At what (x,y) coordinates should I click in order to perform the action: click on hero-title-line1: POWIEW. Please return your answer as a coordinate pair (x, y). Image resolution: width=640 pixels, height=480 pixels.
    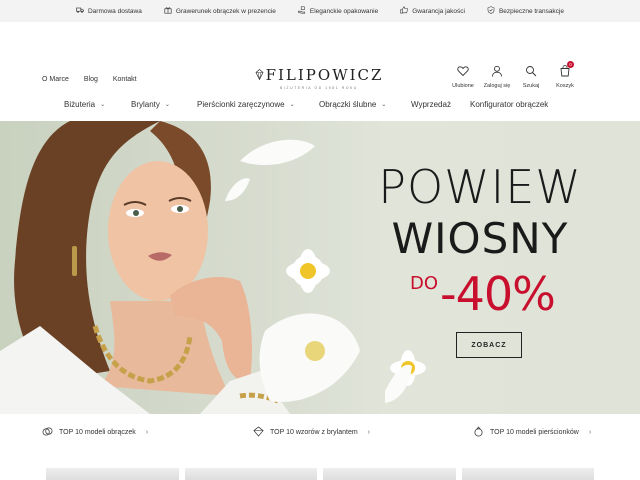
    Looking at the image, I should click on (480, 187).